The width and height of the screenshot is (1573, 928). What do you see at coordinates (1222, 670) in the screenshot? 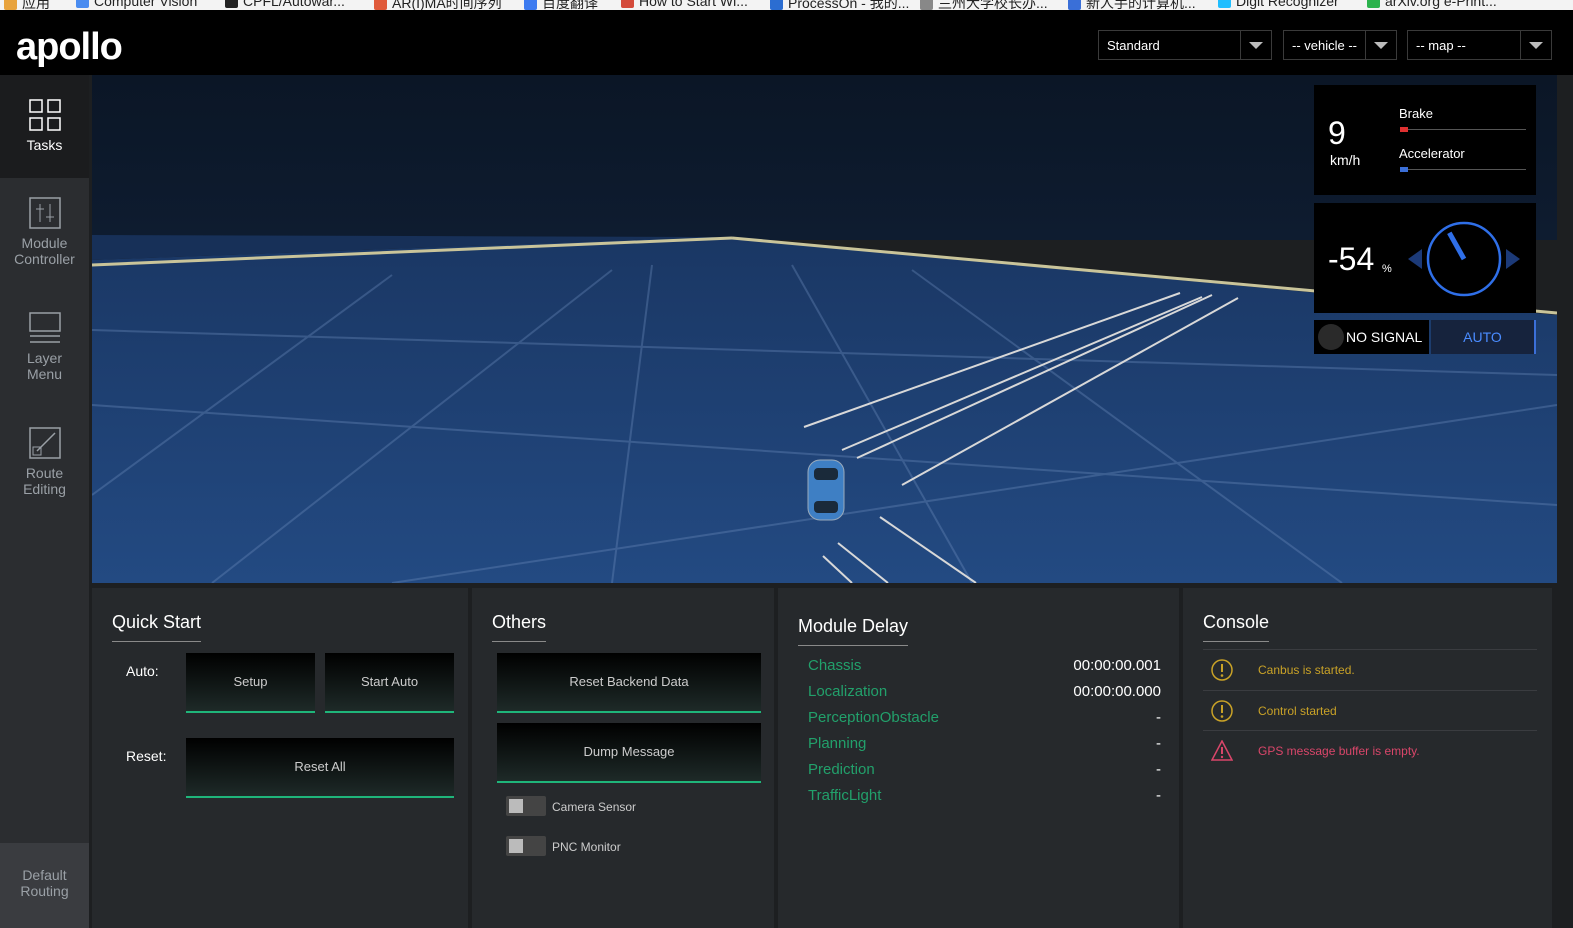
I see `warning-circle-icon` at bounding box center [1222, 670].